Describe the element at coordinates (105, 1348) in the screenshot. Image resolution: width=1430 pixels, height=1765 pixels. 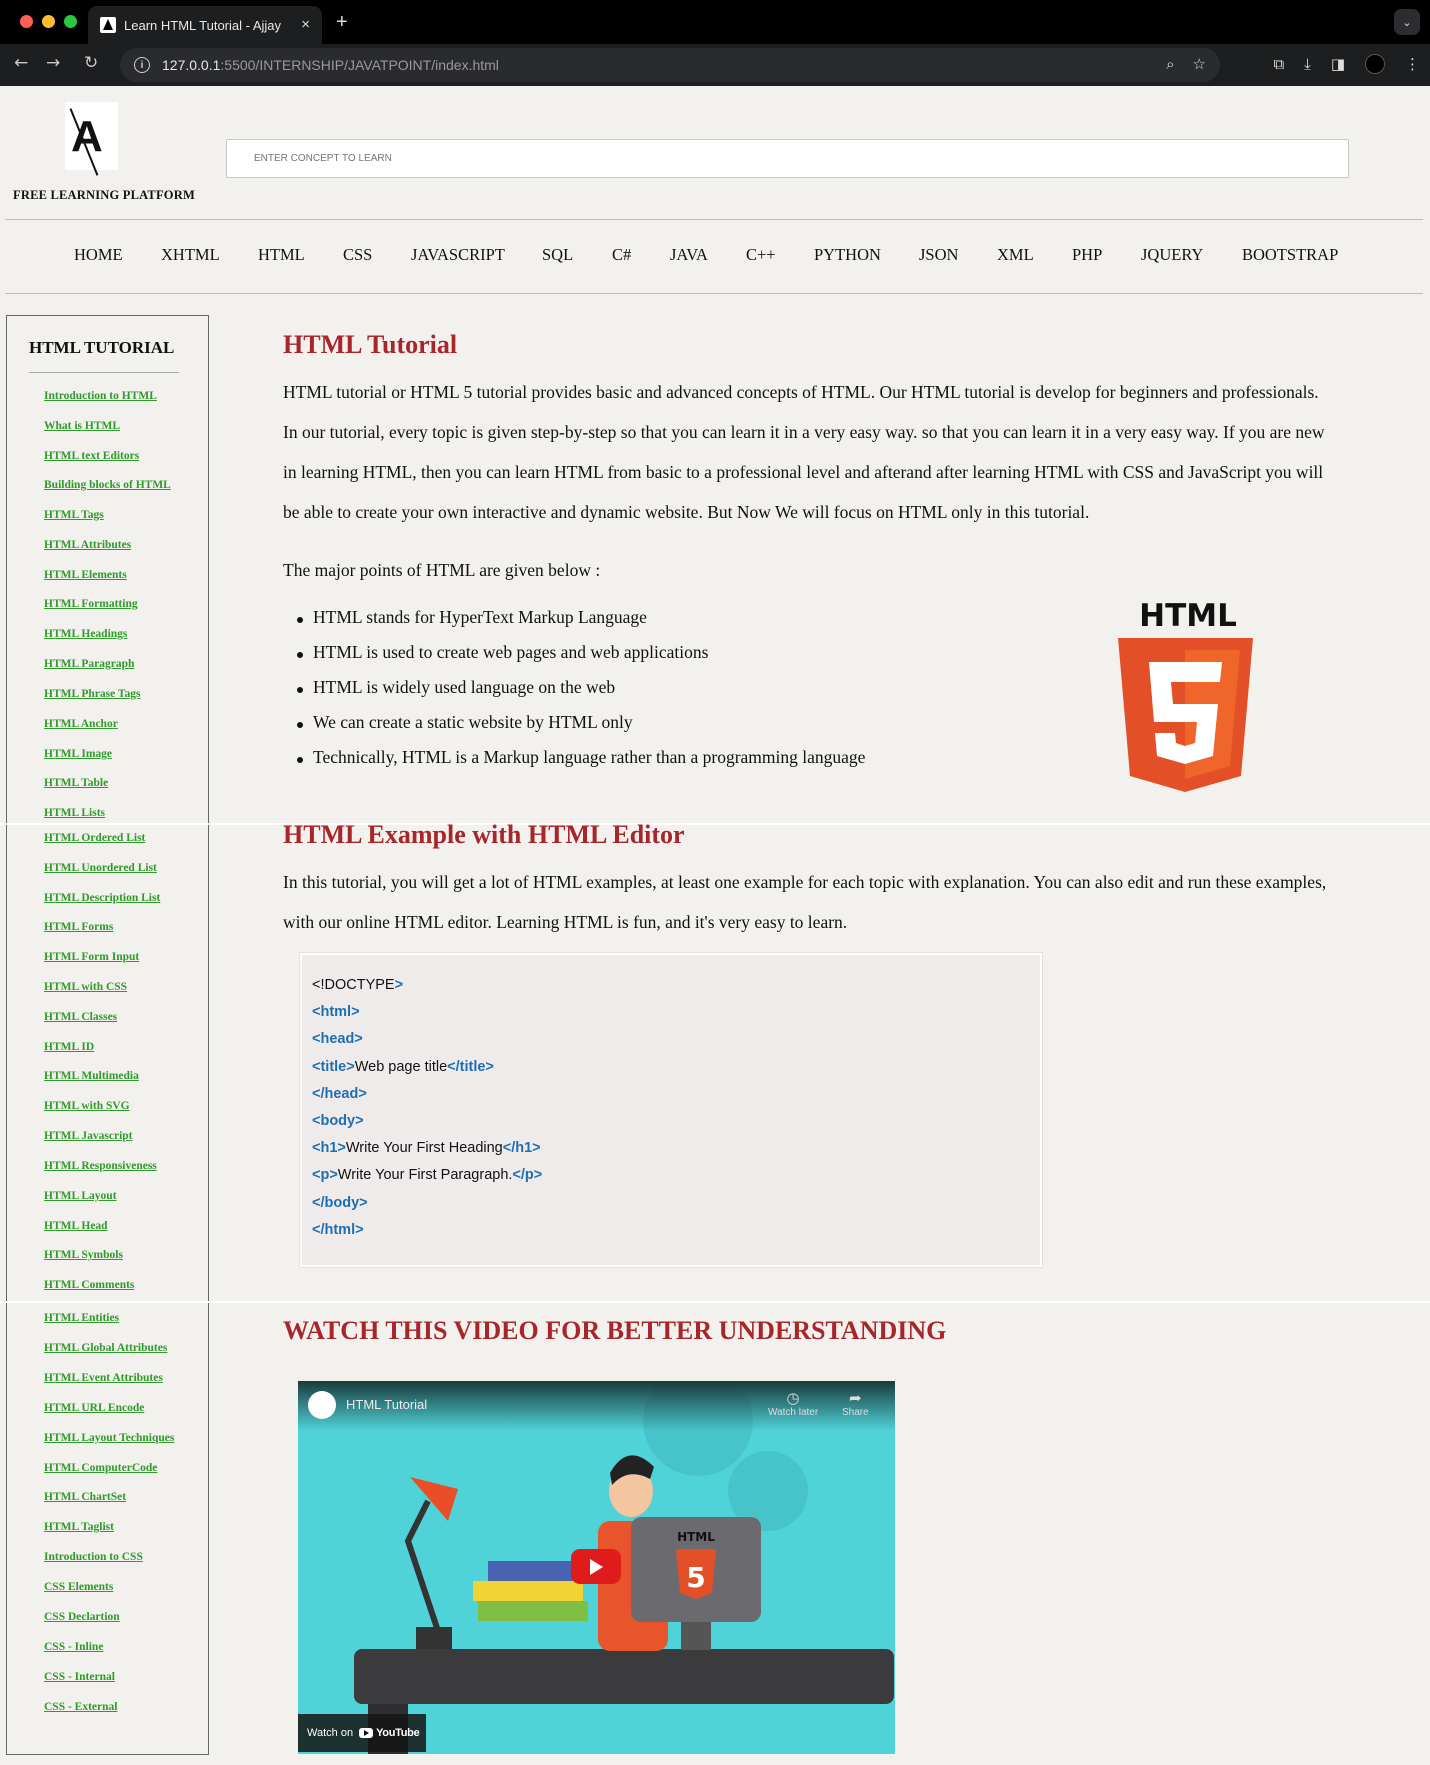
I see `sidebar-link: HTML Global Attributes` at that location.